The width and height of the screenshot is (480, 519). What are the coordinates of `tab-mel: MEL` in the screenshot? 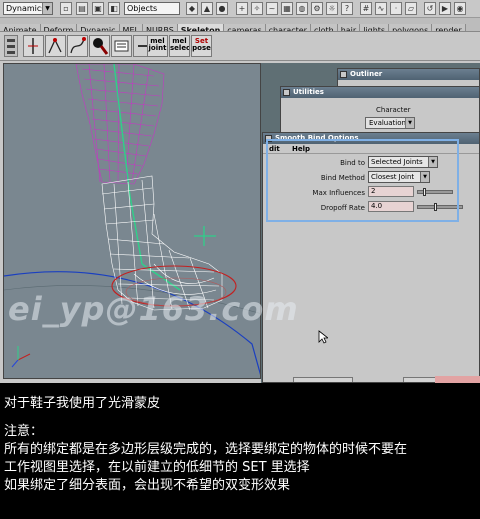 It's located at (131, 27).